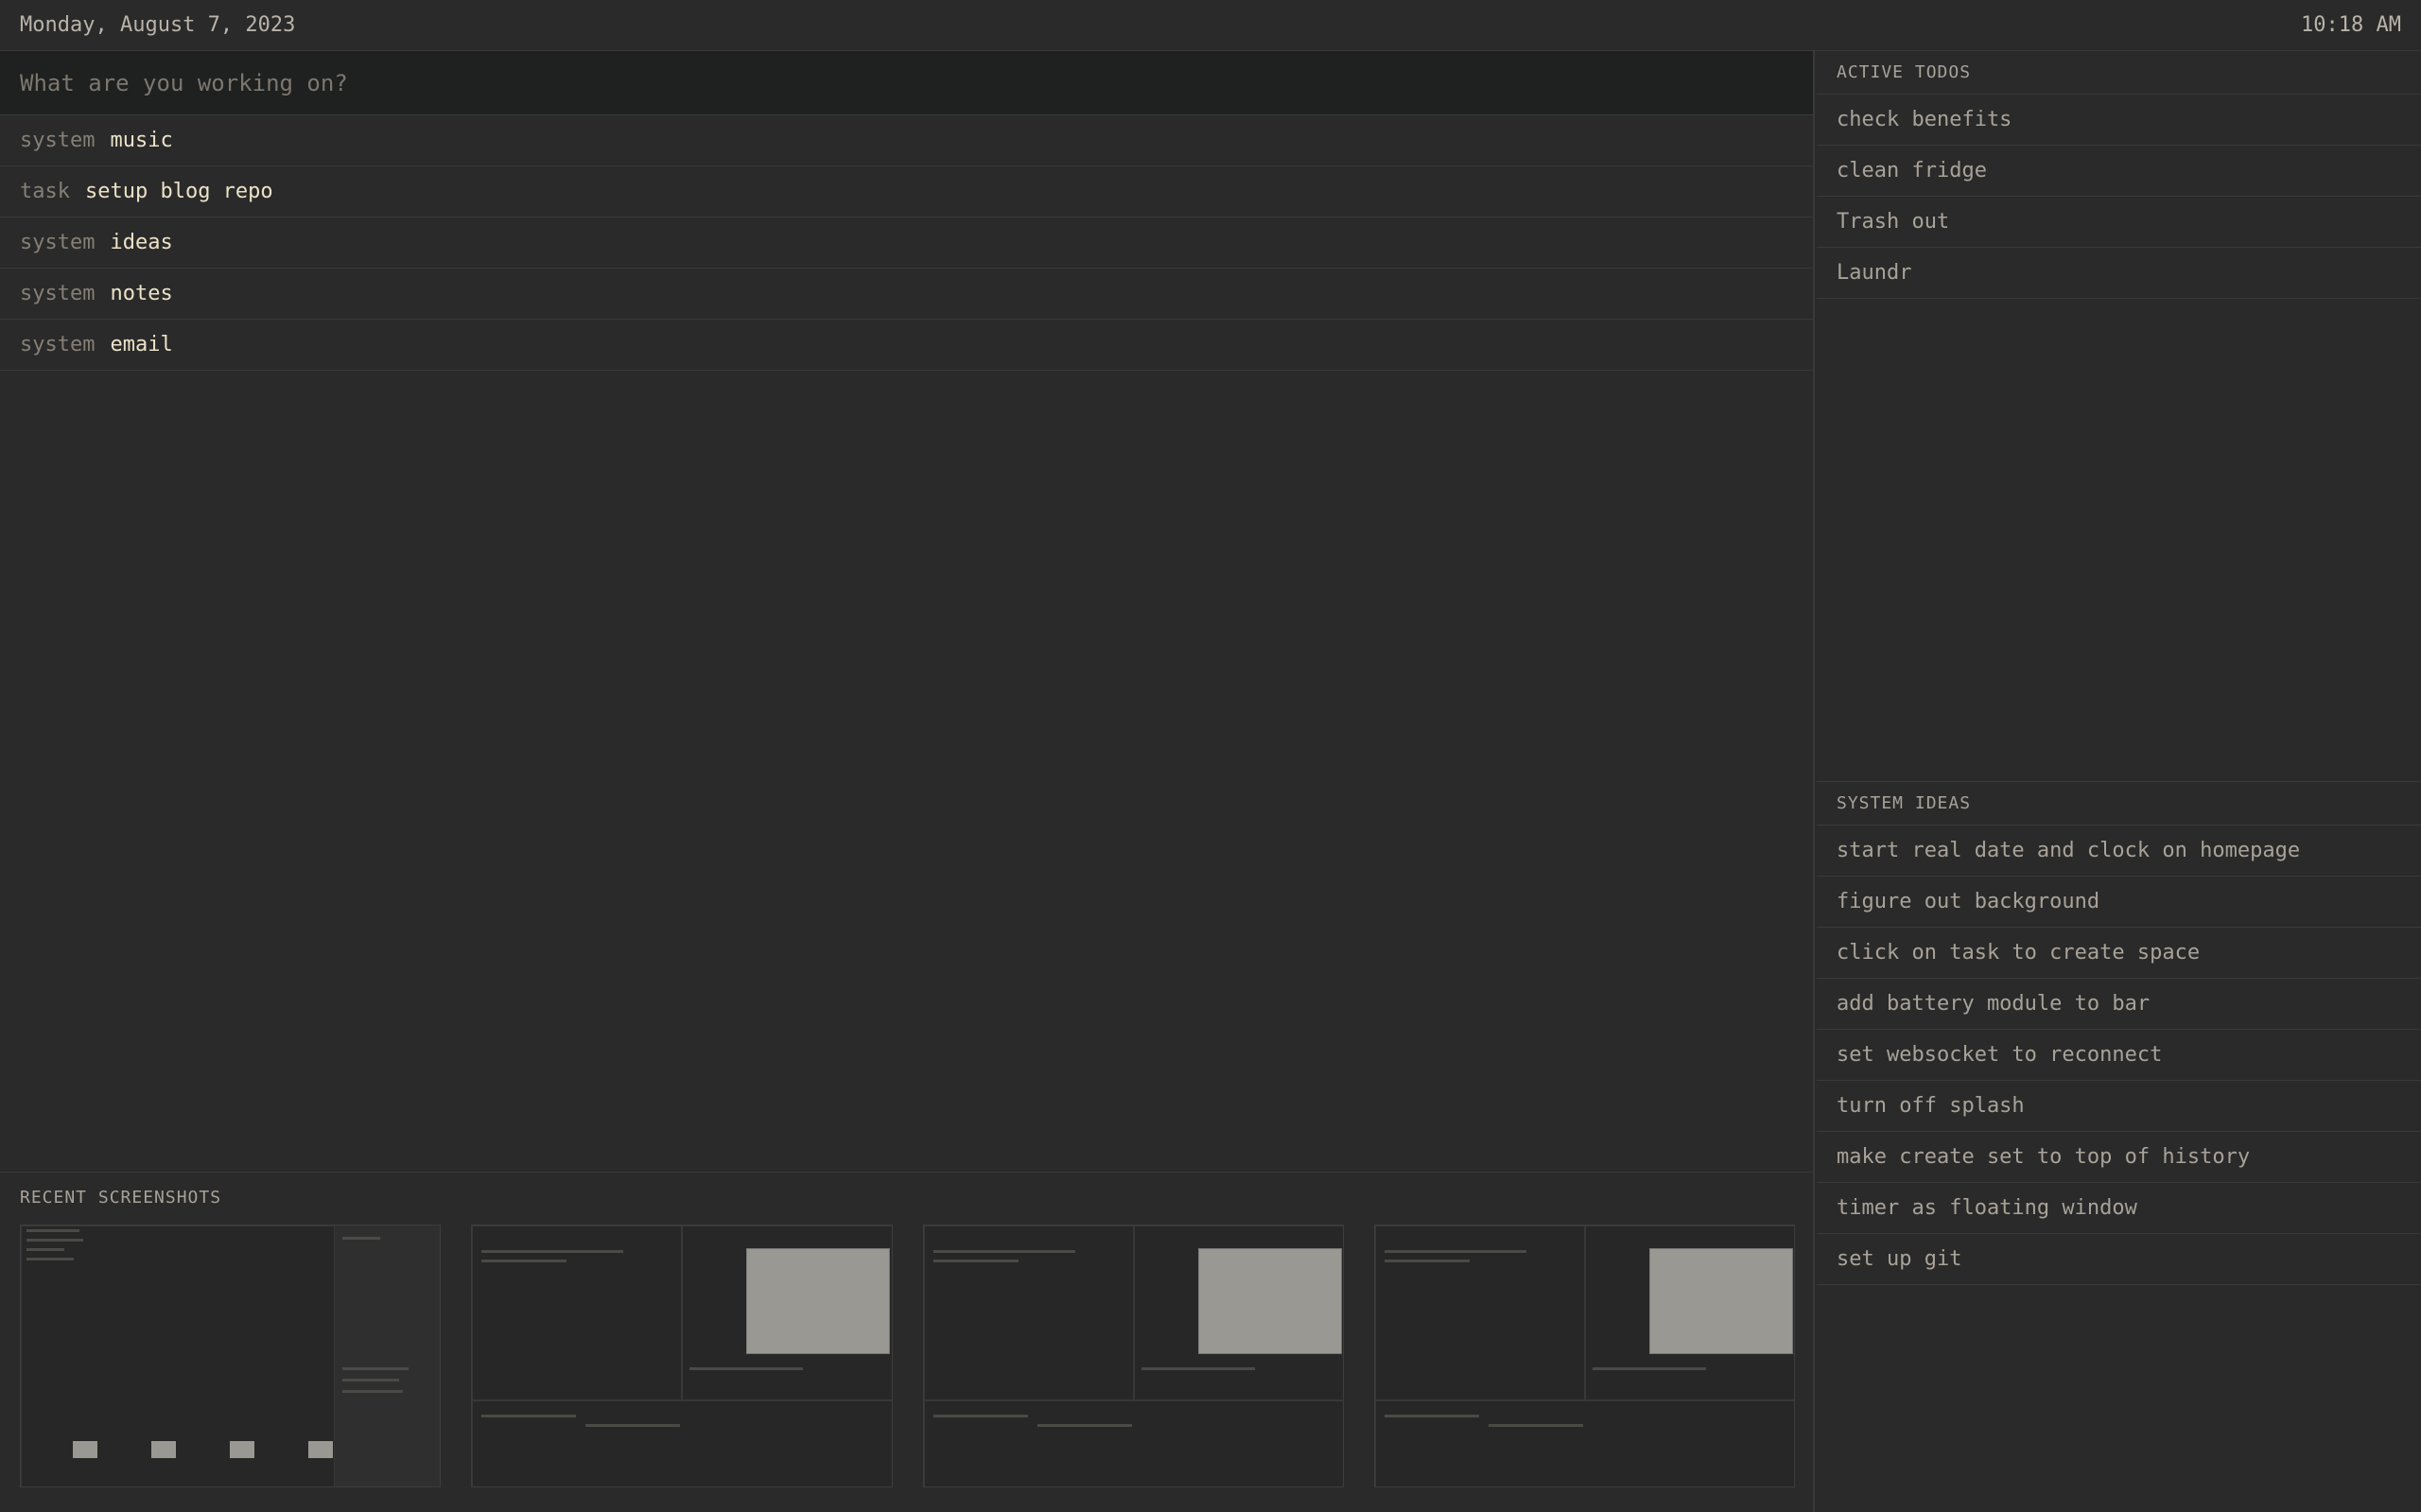 This screenshot has width=2421, height=1512. I want to click on active-todos-title: ACTIVE TODOS, so click(2119, 73).